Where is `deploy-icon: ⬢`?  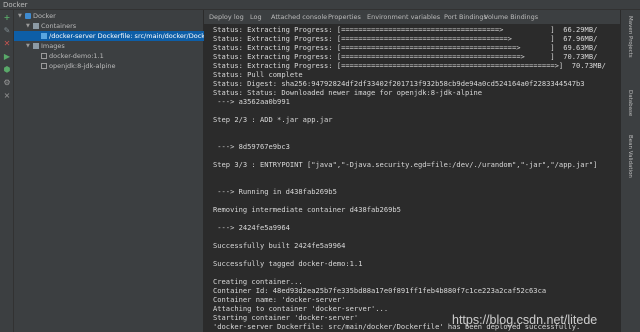
deploy-icon: ⬢ is located at coordinates (7, 70).